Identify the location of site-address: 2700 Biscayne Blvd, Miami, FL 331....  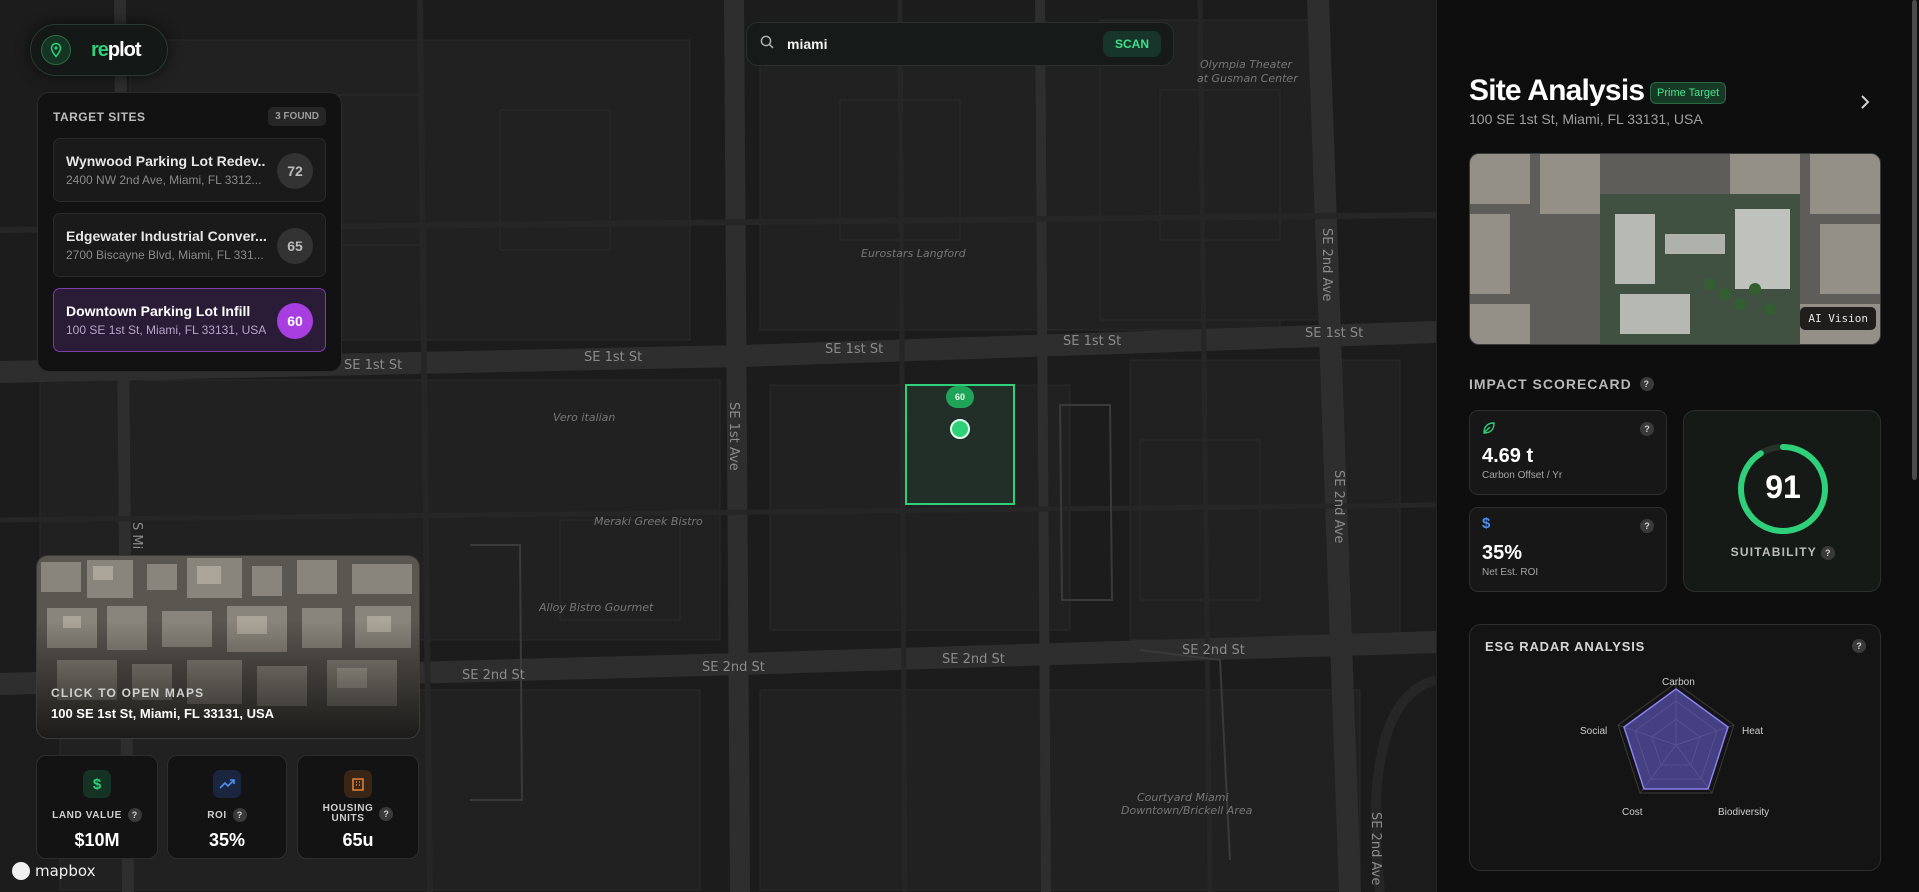
(165, 255).